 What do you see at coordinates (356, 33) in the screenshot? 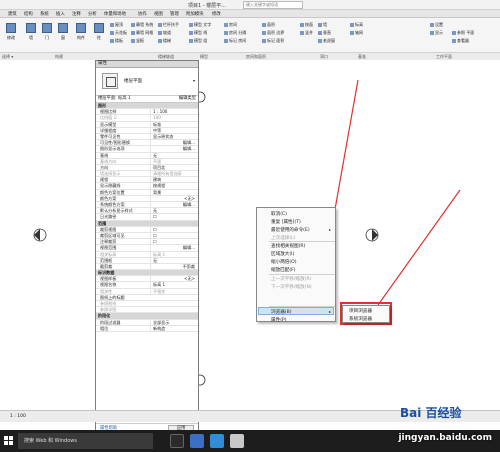
I see `grid-button: 轴网` at bounding box center [356, 33].